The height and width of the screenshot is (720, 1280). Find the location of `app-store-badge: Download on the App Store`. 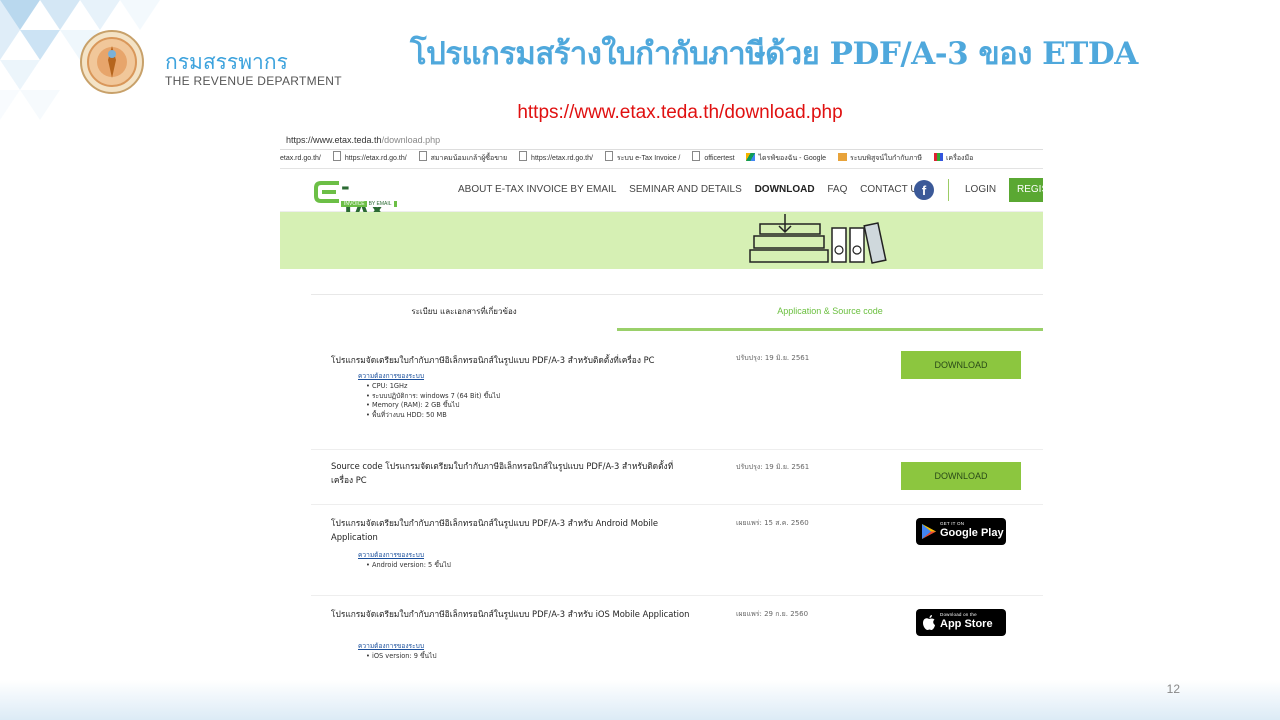

app-store-badge: Download on the App Store is located at coordinates (961, 622).